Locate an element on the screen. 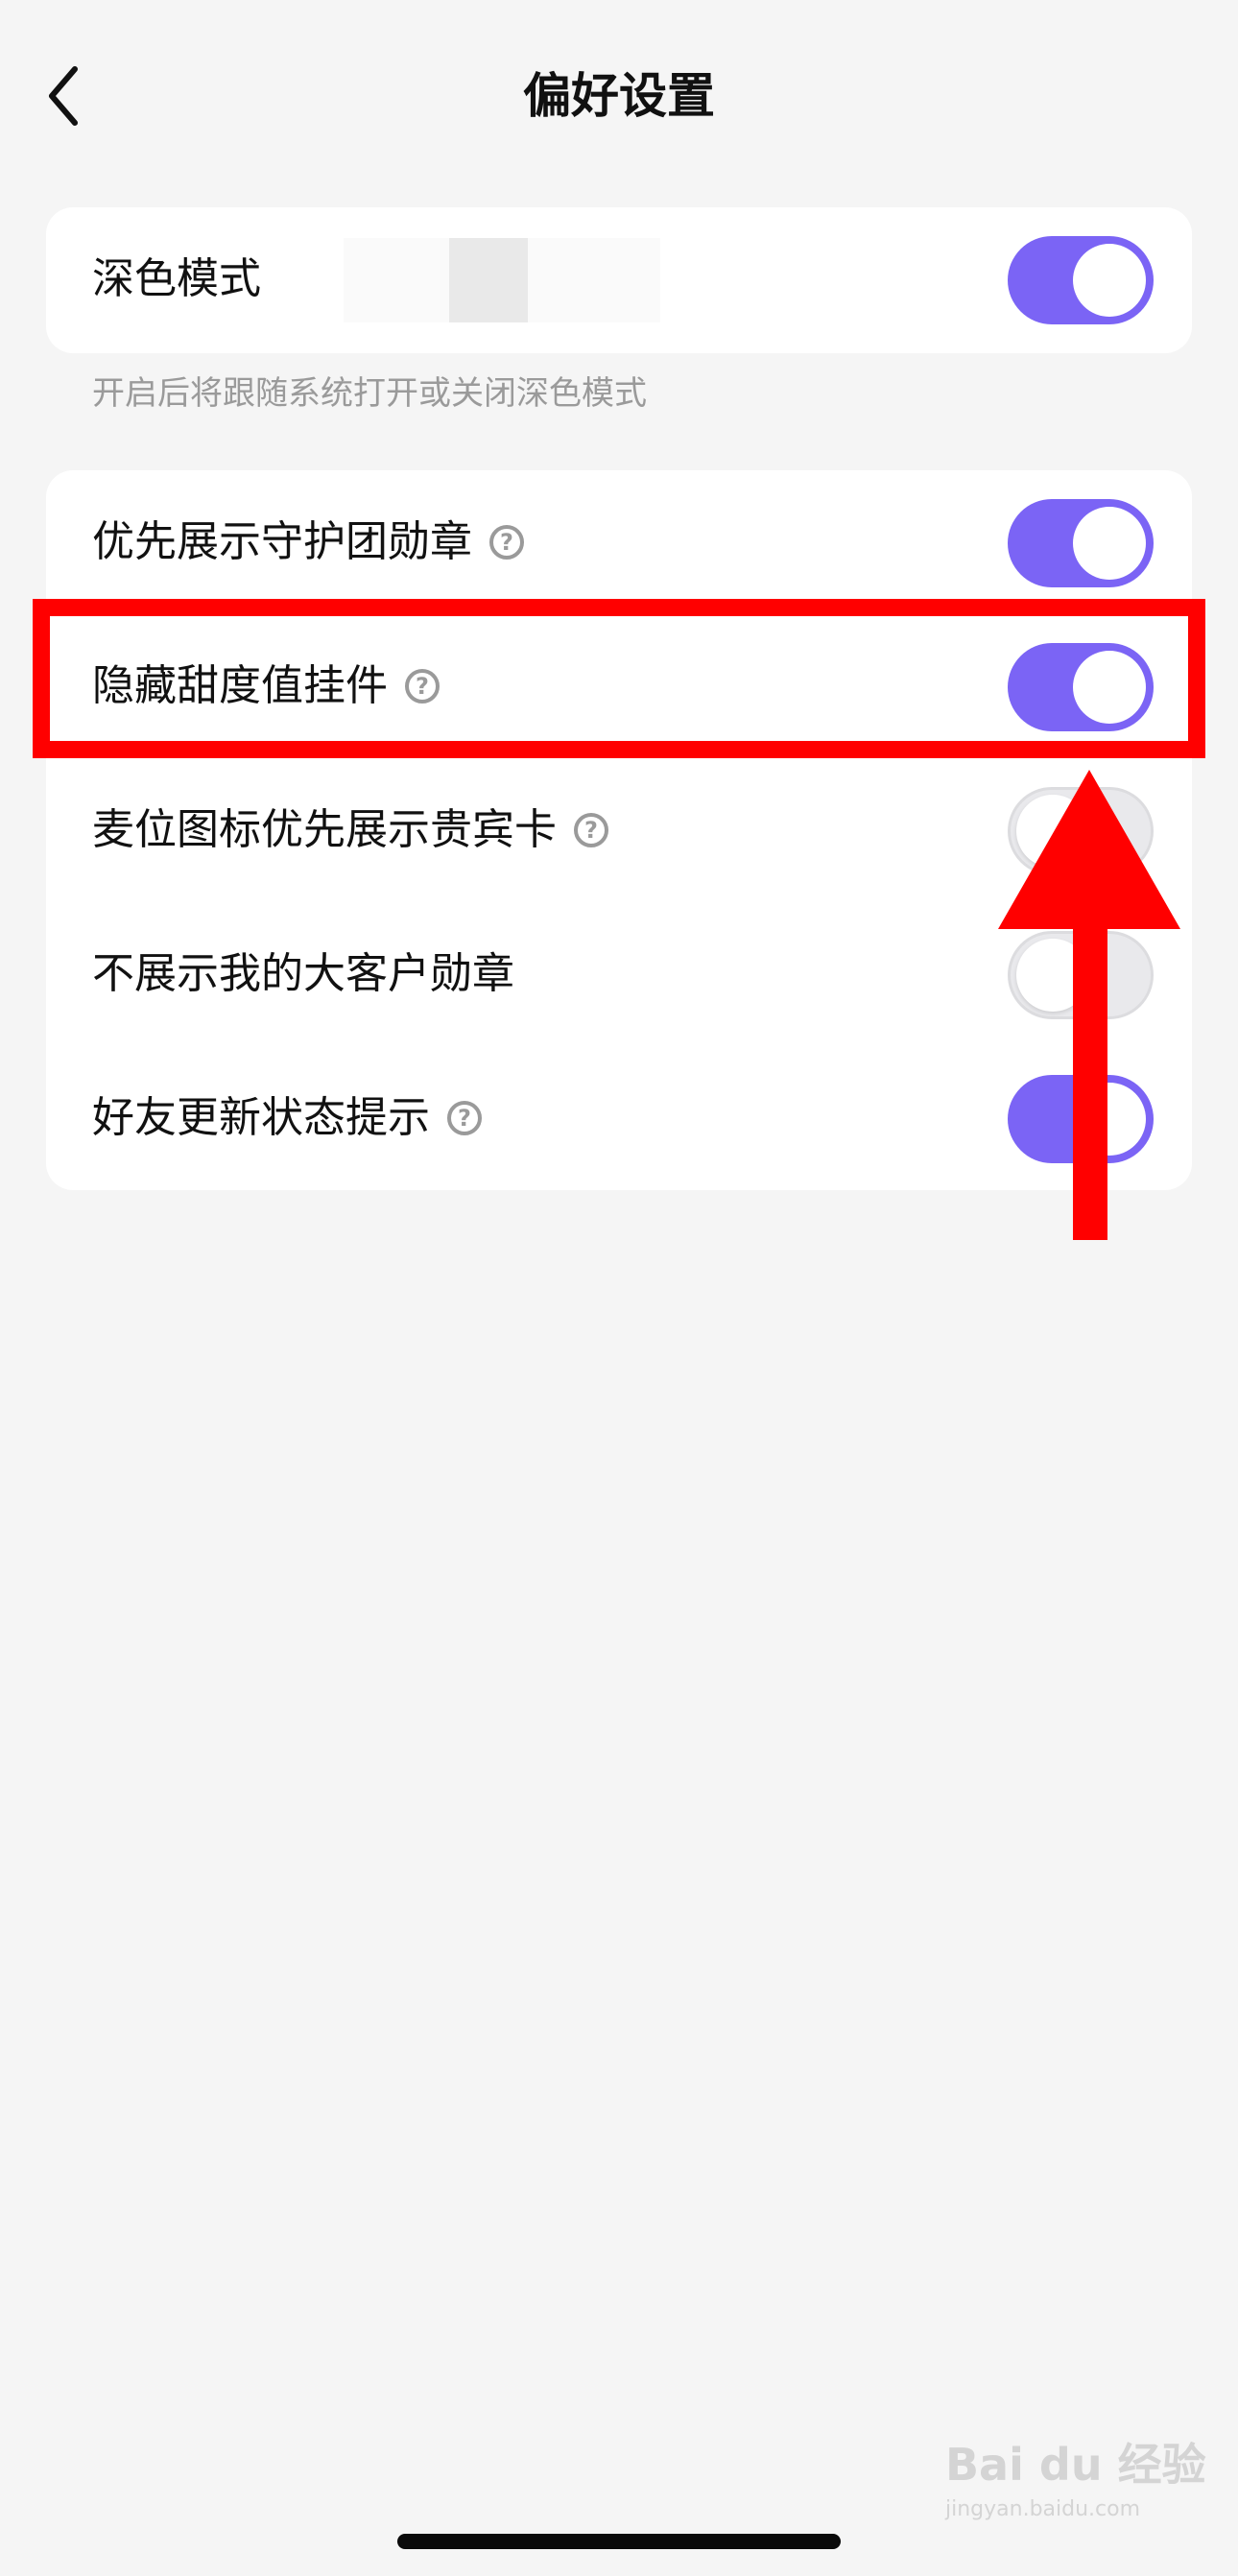 The width and height of the screenshot is (1238, 2576). dark-mode-toggle is located at coordinates (1081, 280).